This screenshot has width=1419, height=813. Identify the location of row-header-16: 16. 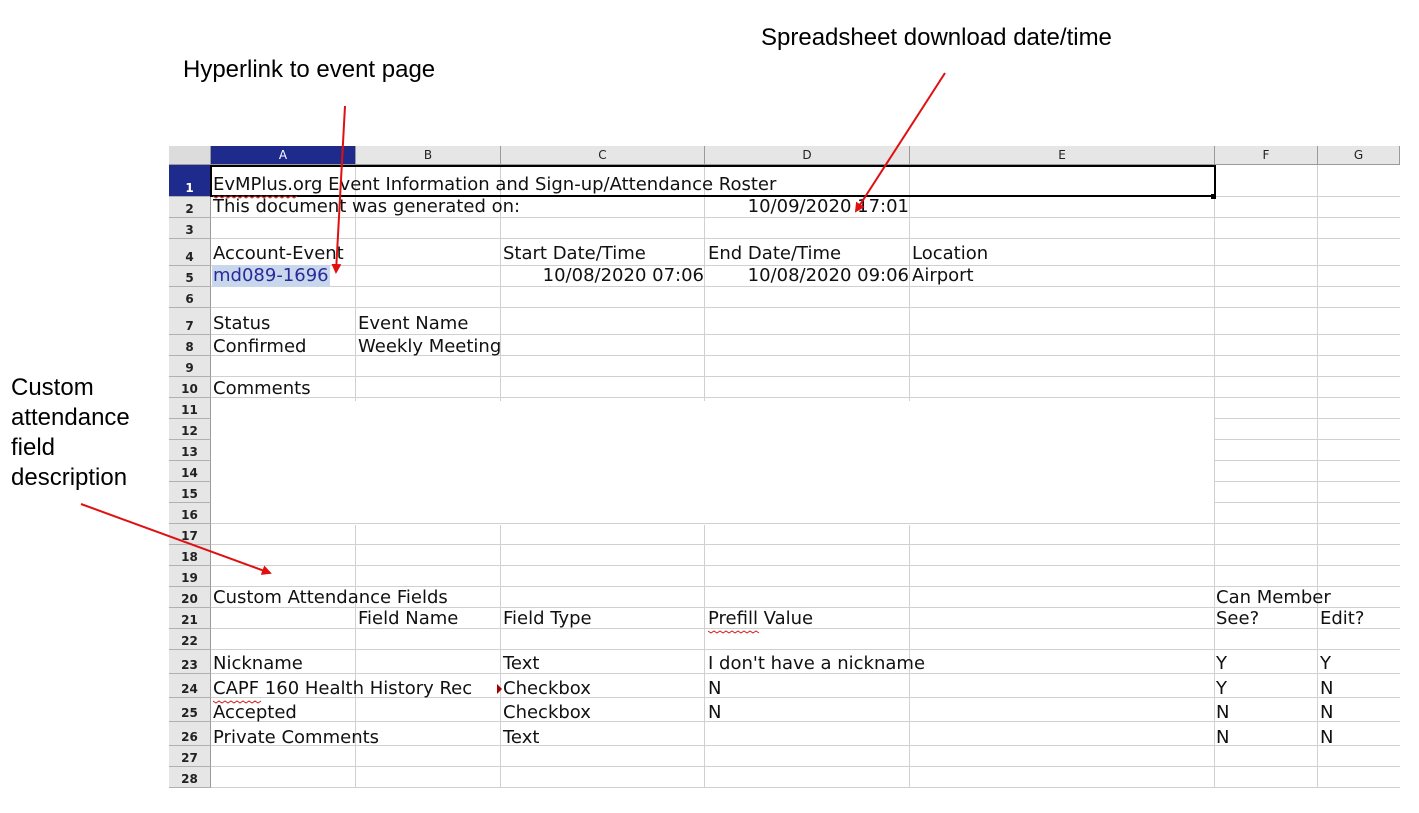
(190, 513).